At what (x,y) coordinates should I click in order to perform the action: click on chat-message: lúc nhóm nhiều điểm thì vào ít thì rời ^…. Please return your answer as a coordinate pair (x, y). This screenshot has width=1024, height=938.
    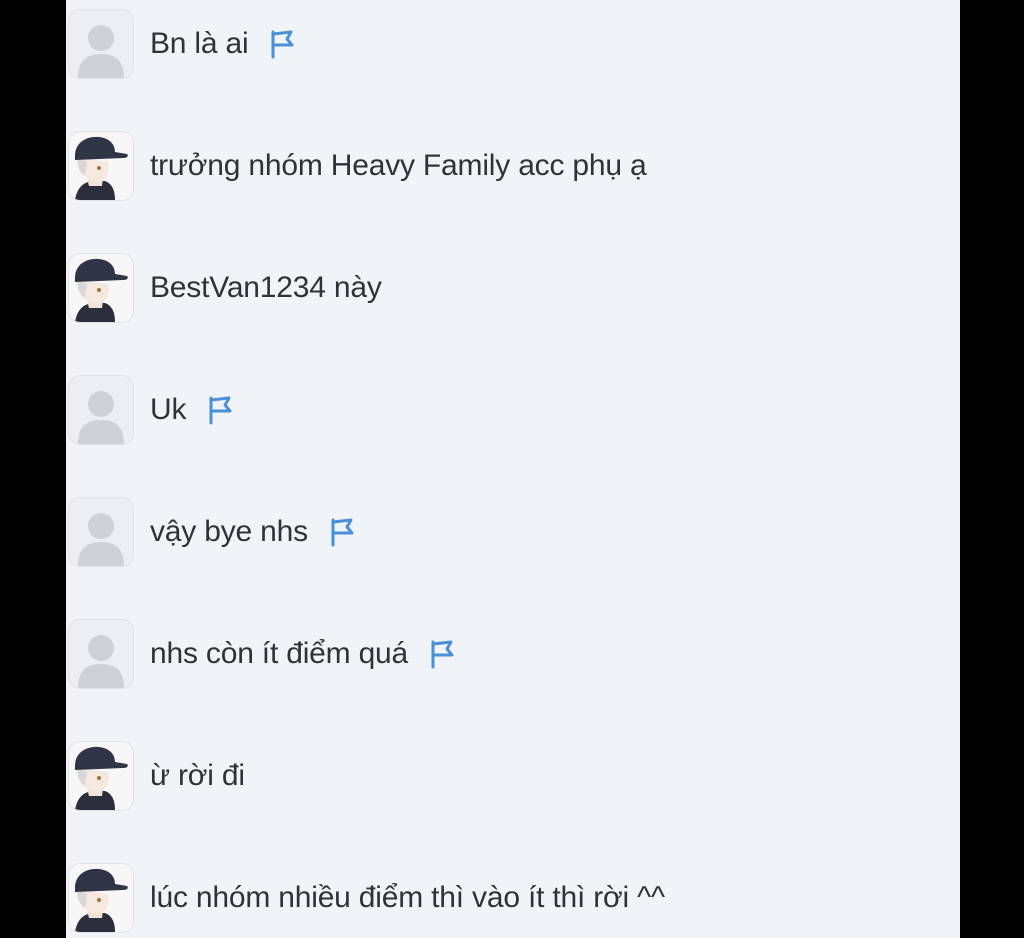
    Looking at the image, I should click on (366, 898).